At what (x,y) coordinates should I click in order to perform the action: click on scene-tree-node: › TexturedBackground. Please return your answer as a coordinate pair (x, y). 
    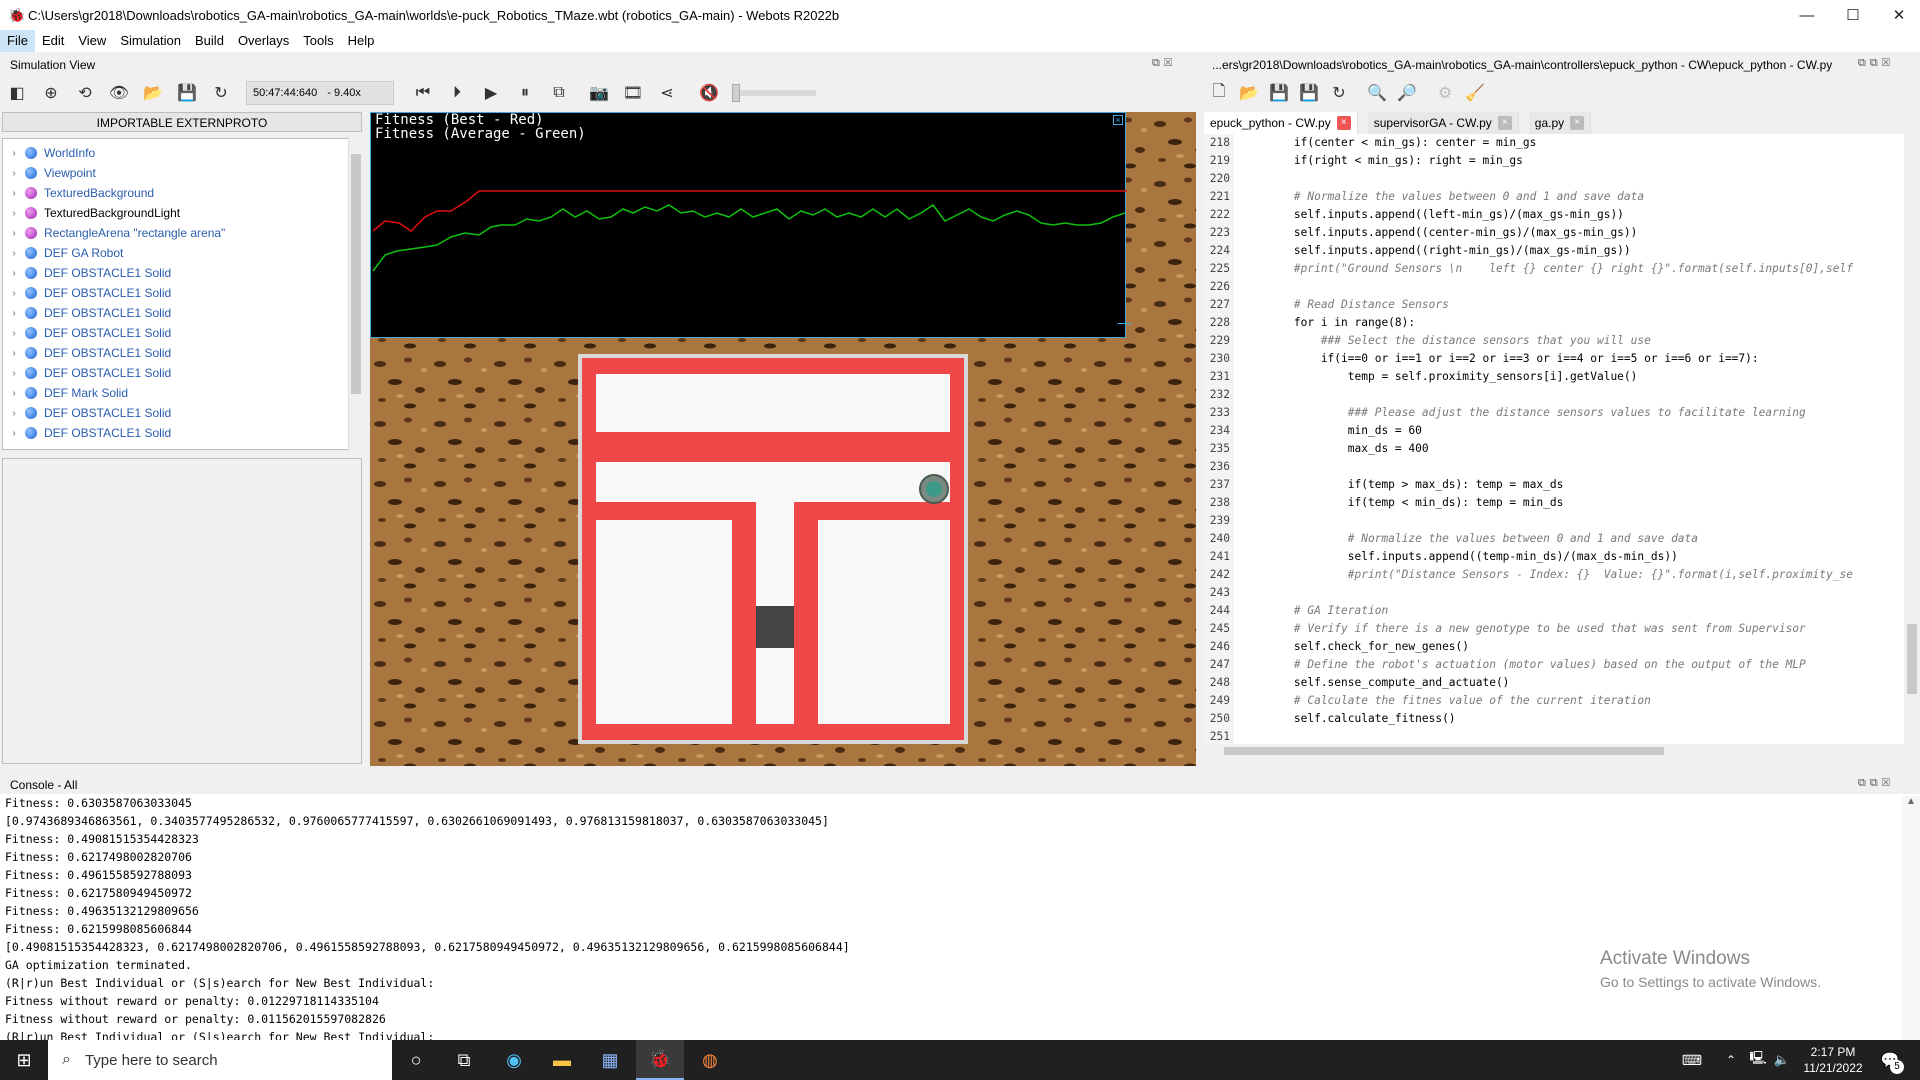
    Looking at the image, I should click on (182, 193).